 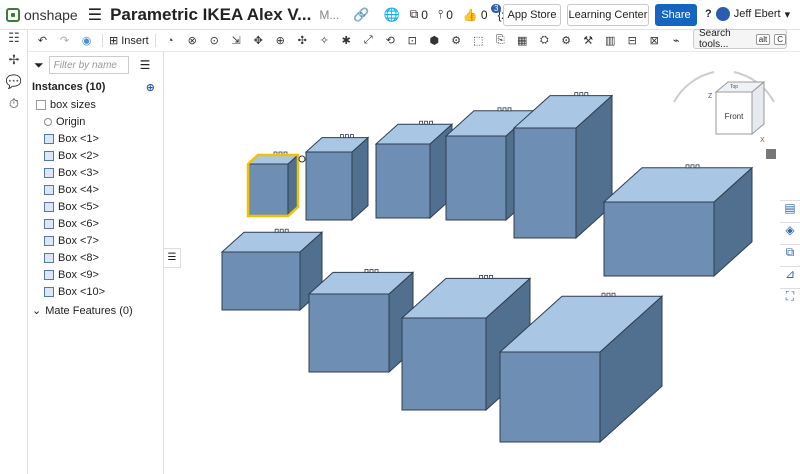 What do you see at coordinates (42, 40) in the screenshot?
I see `undo-icon: ↶` at bounding box center [42, 40].